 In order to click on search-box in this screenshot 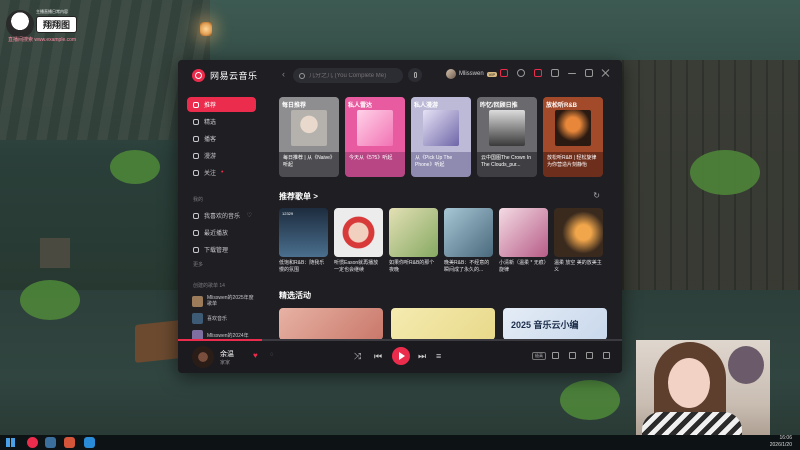, I will do `click(348, 75)`.